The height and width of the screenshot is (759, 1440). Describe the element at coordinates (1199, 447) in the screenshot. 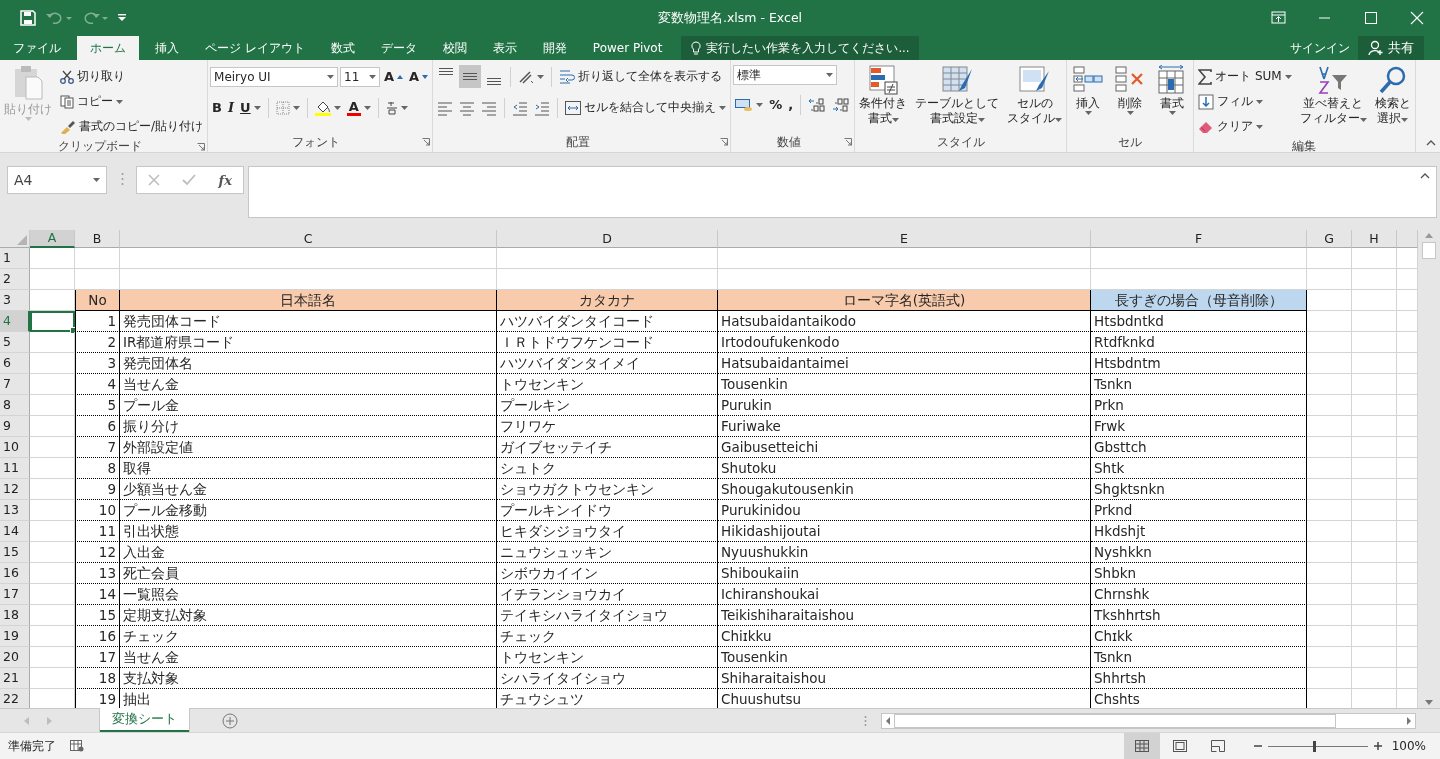

I see `table-cell: Gbsttch` at that location.